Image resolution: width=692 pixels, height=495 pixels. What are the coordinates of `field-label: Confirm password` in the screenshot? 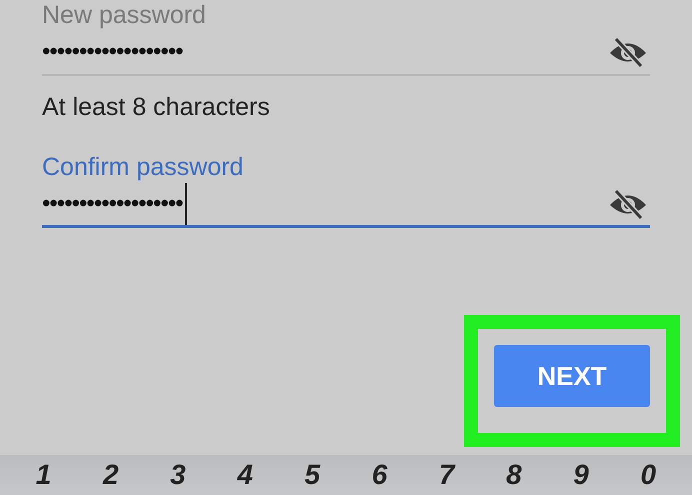 It's located at (143, 167).